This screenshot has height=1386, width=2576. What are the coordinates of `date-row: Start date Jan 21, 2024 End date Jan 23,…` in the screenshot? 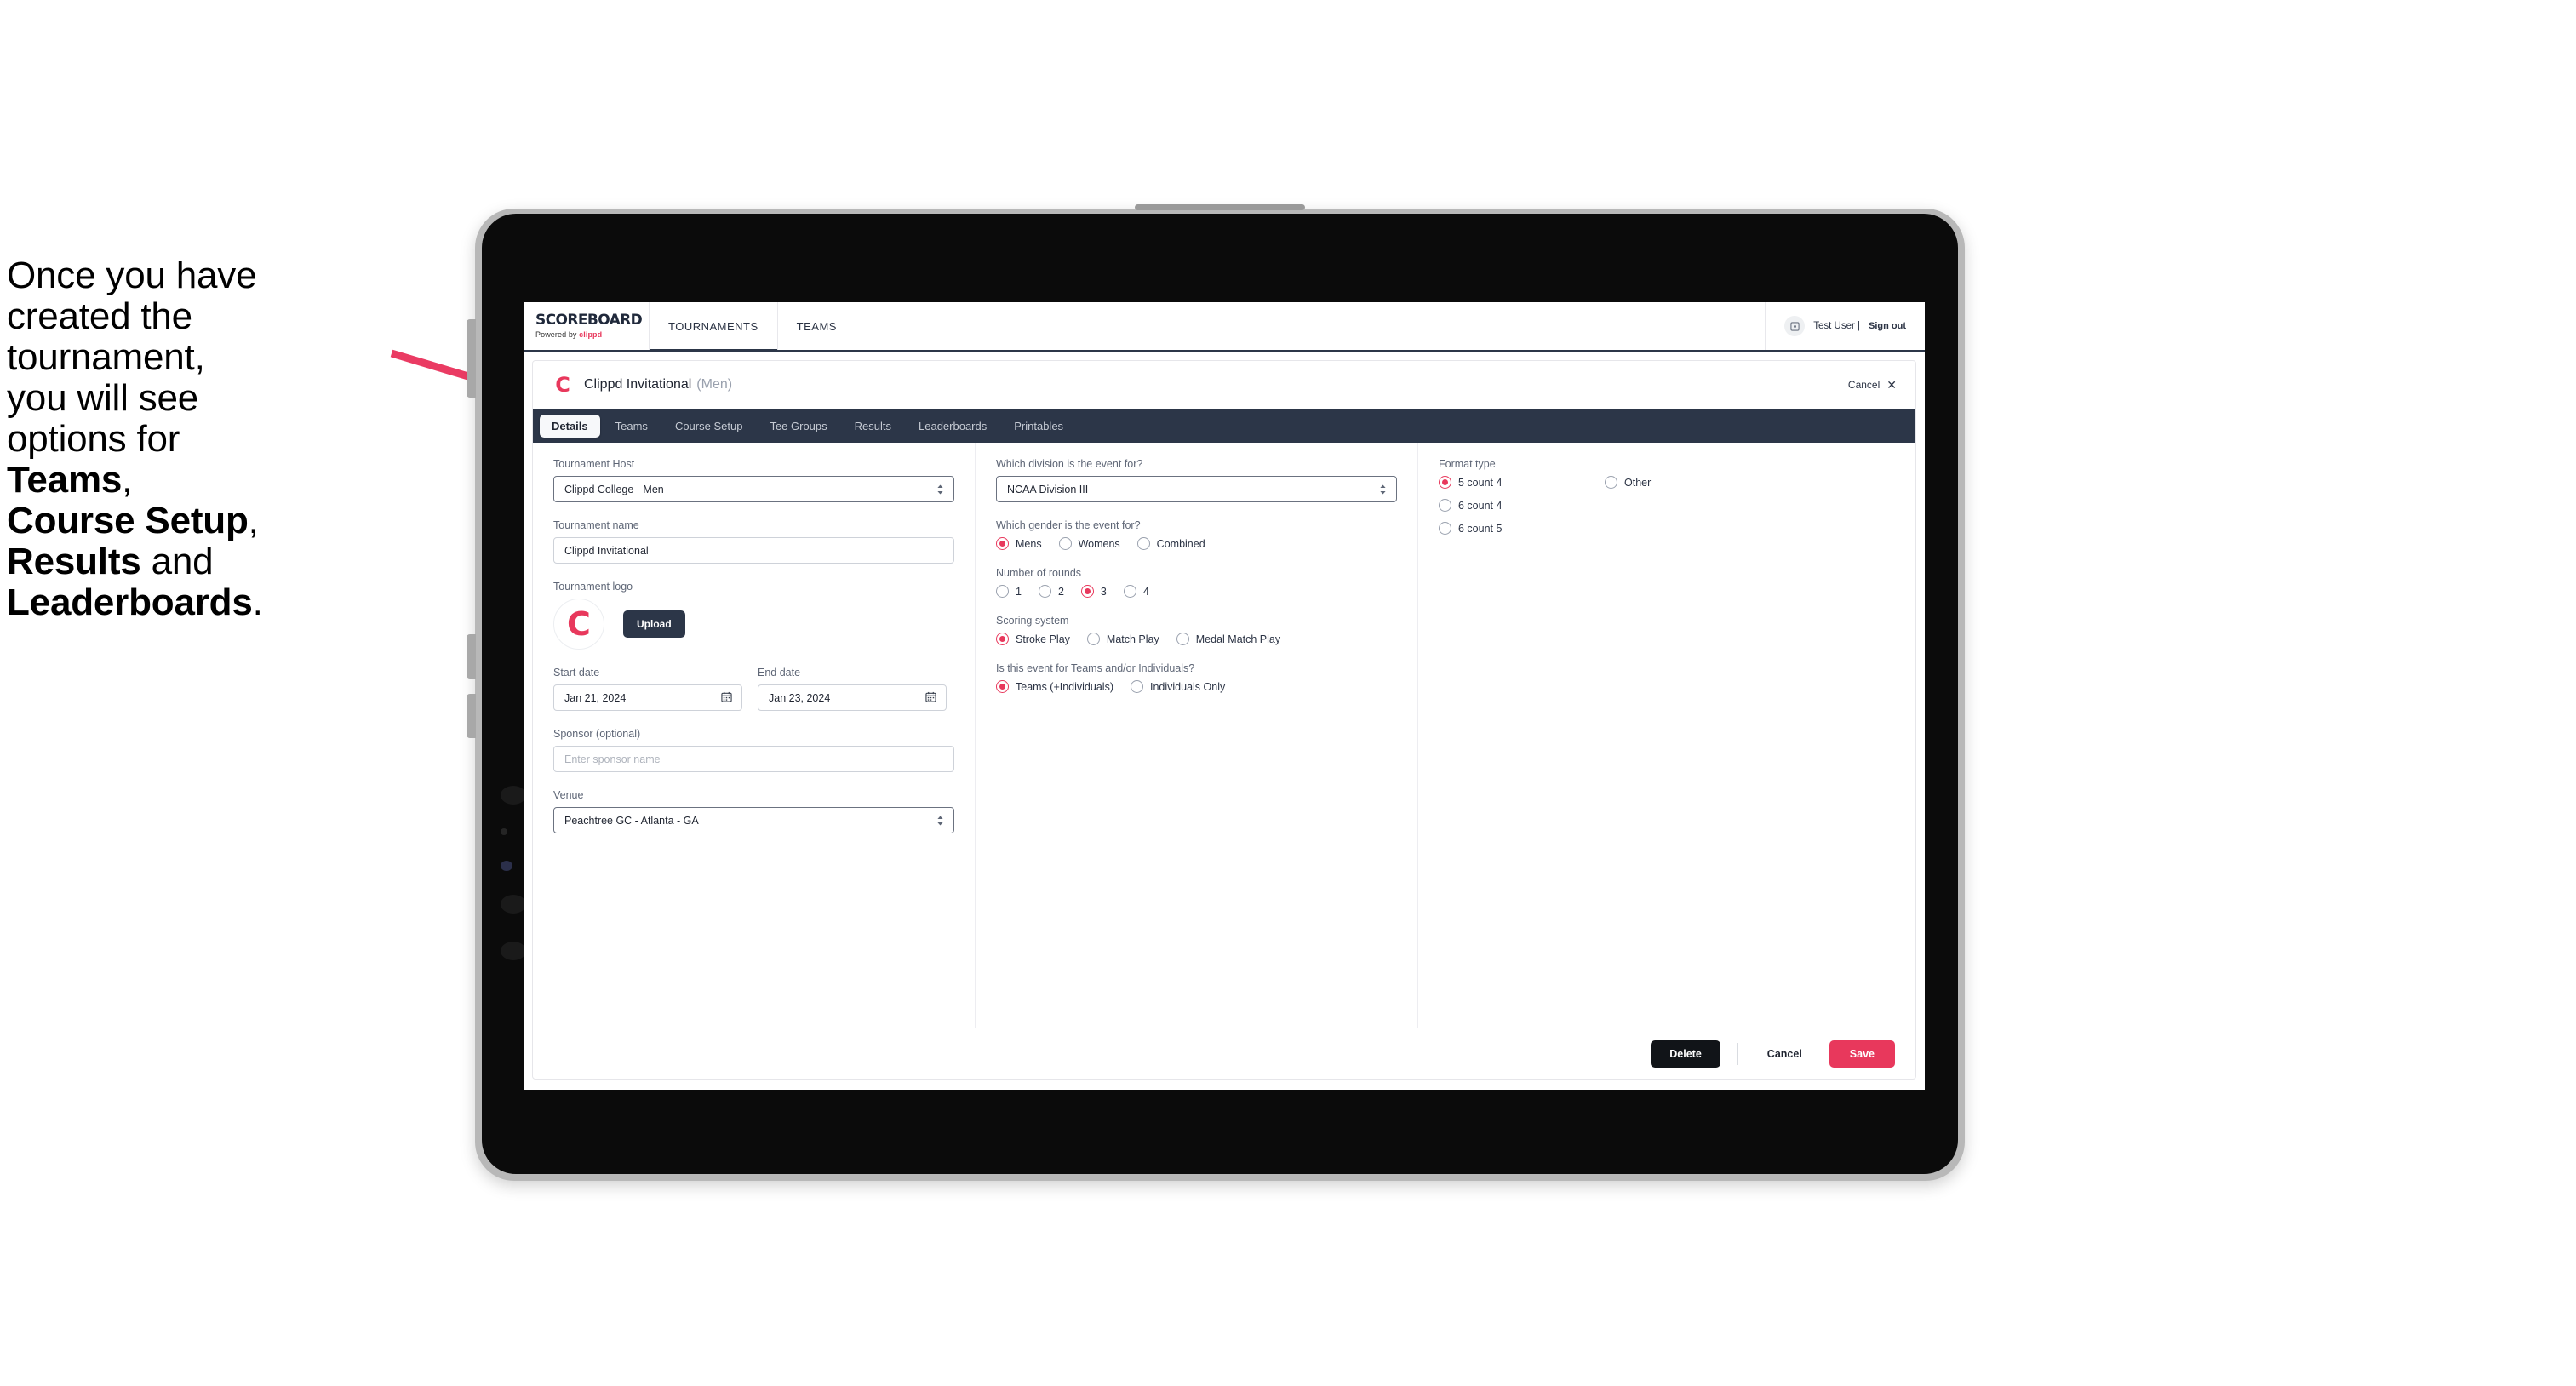 It's located at (753, 689).